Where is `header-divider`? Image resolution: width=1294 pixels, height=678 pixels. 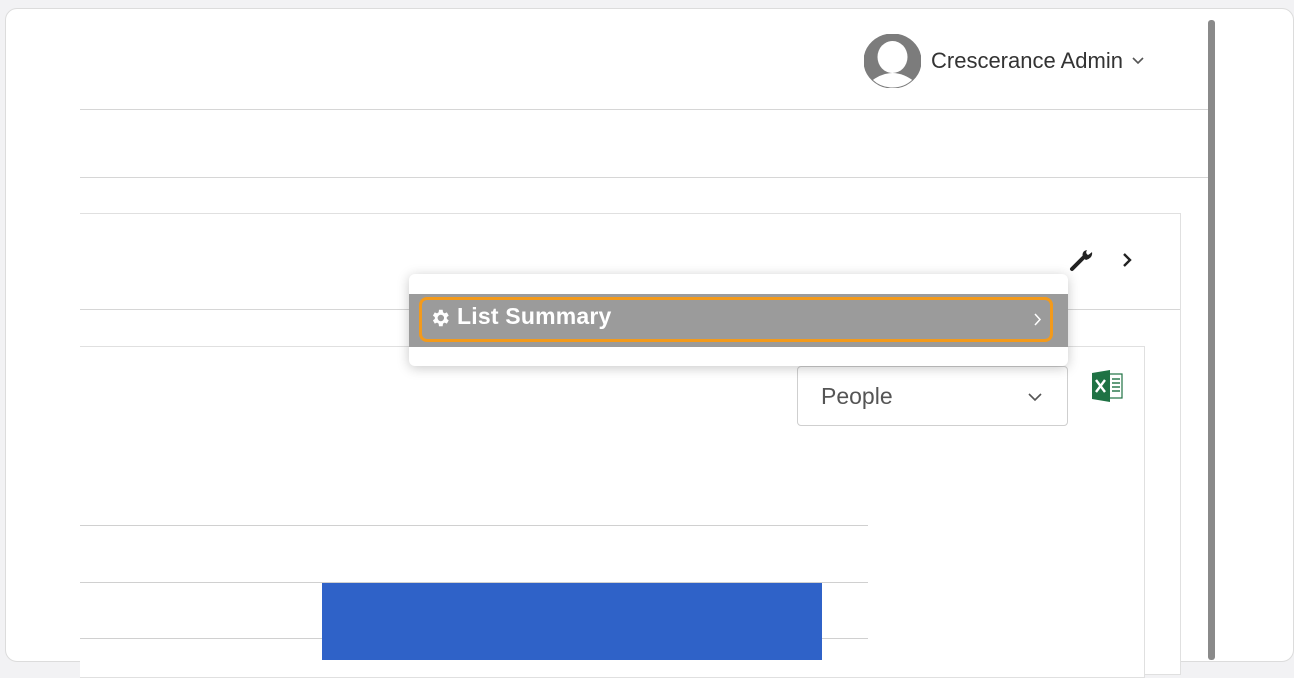
header-divider is located at coordinates (644, 109).